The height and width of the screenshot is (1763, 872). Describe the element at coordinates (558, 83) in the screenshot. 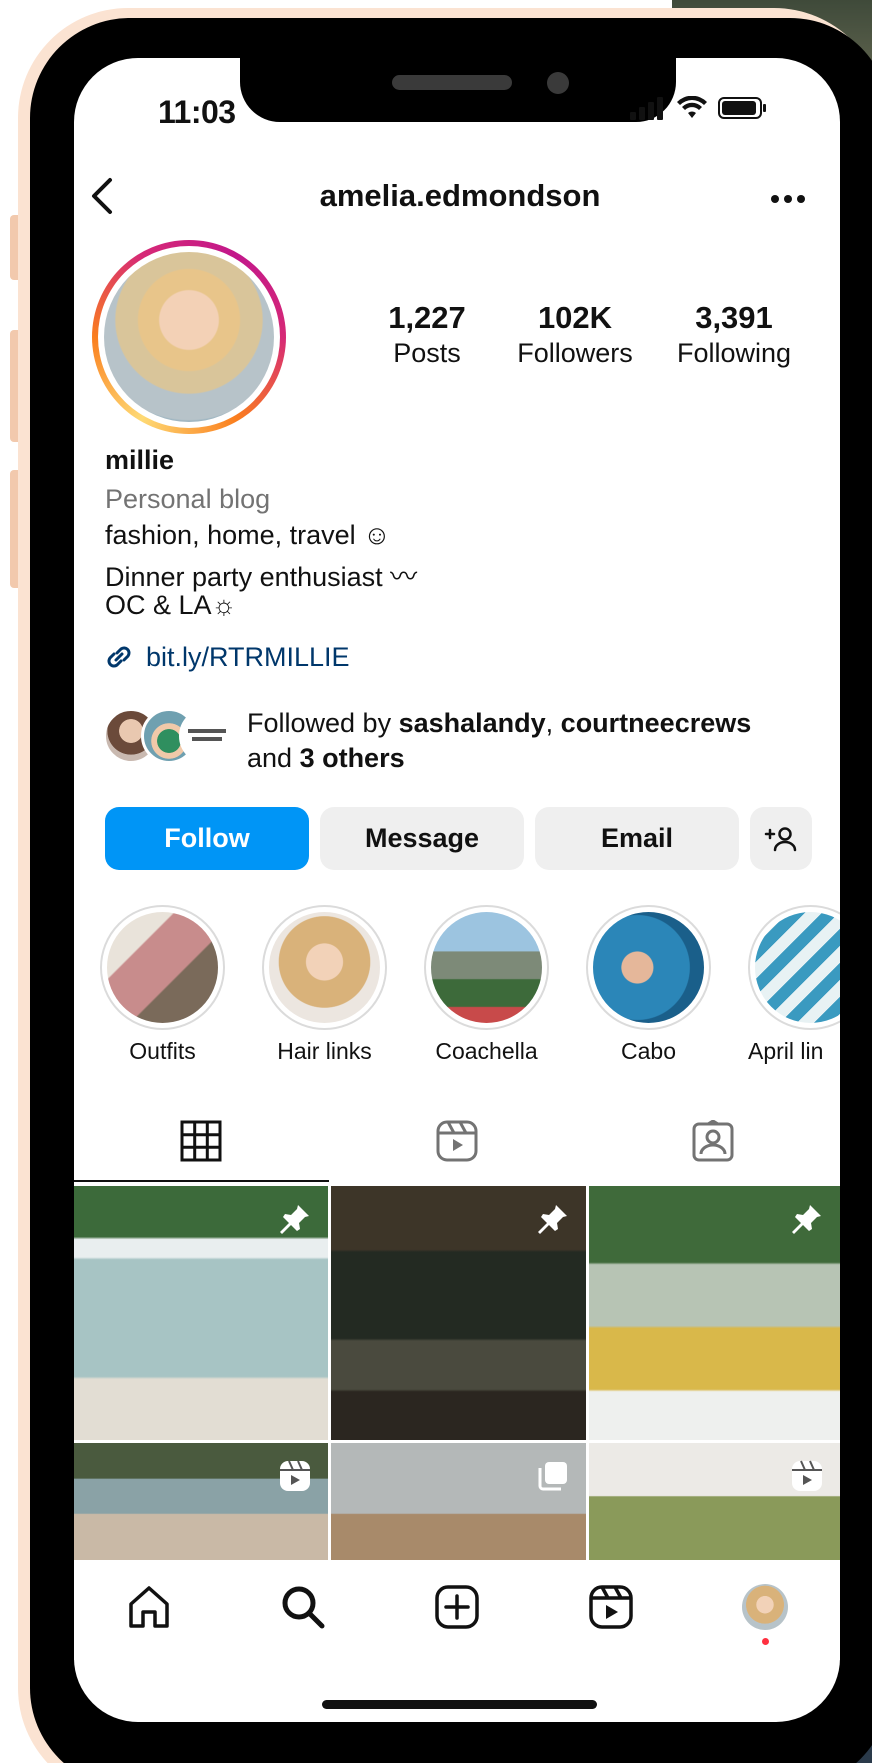

I see `notch-camera` at that location.